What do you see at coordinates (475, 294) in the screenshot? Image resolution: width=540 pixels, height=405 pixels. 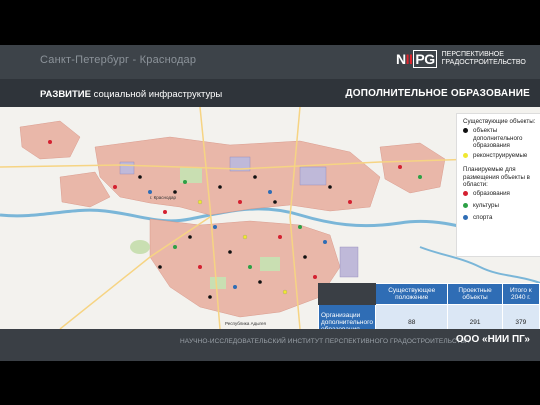 I see `table-header: Проектные объекты` at bounding box center [475, 294].